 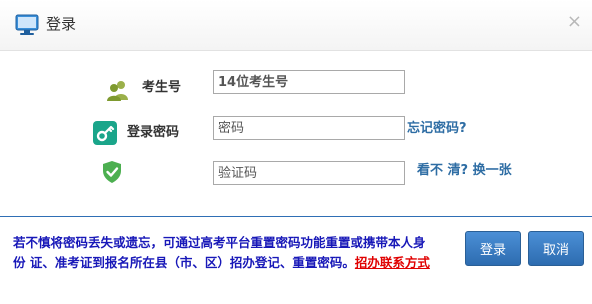 I want to click on monitor-icon, so click(x=27, y=24).